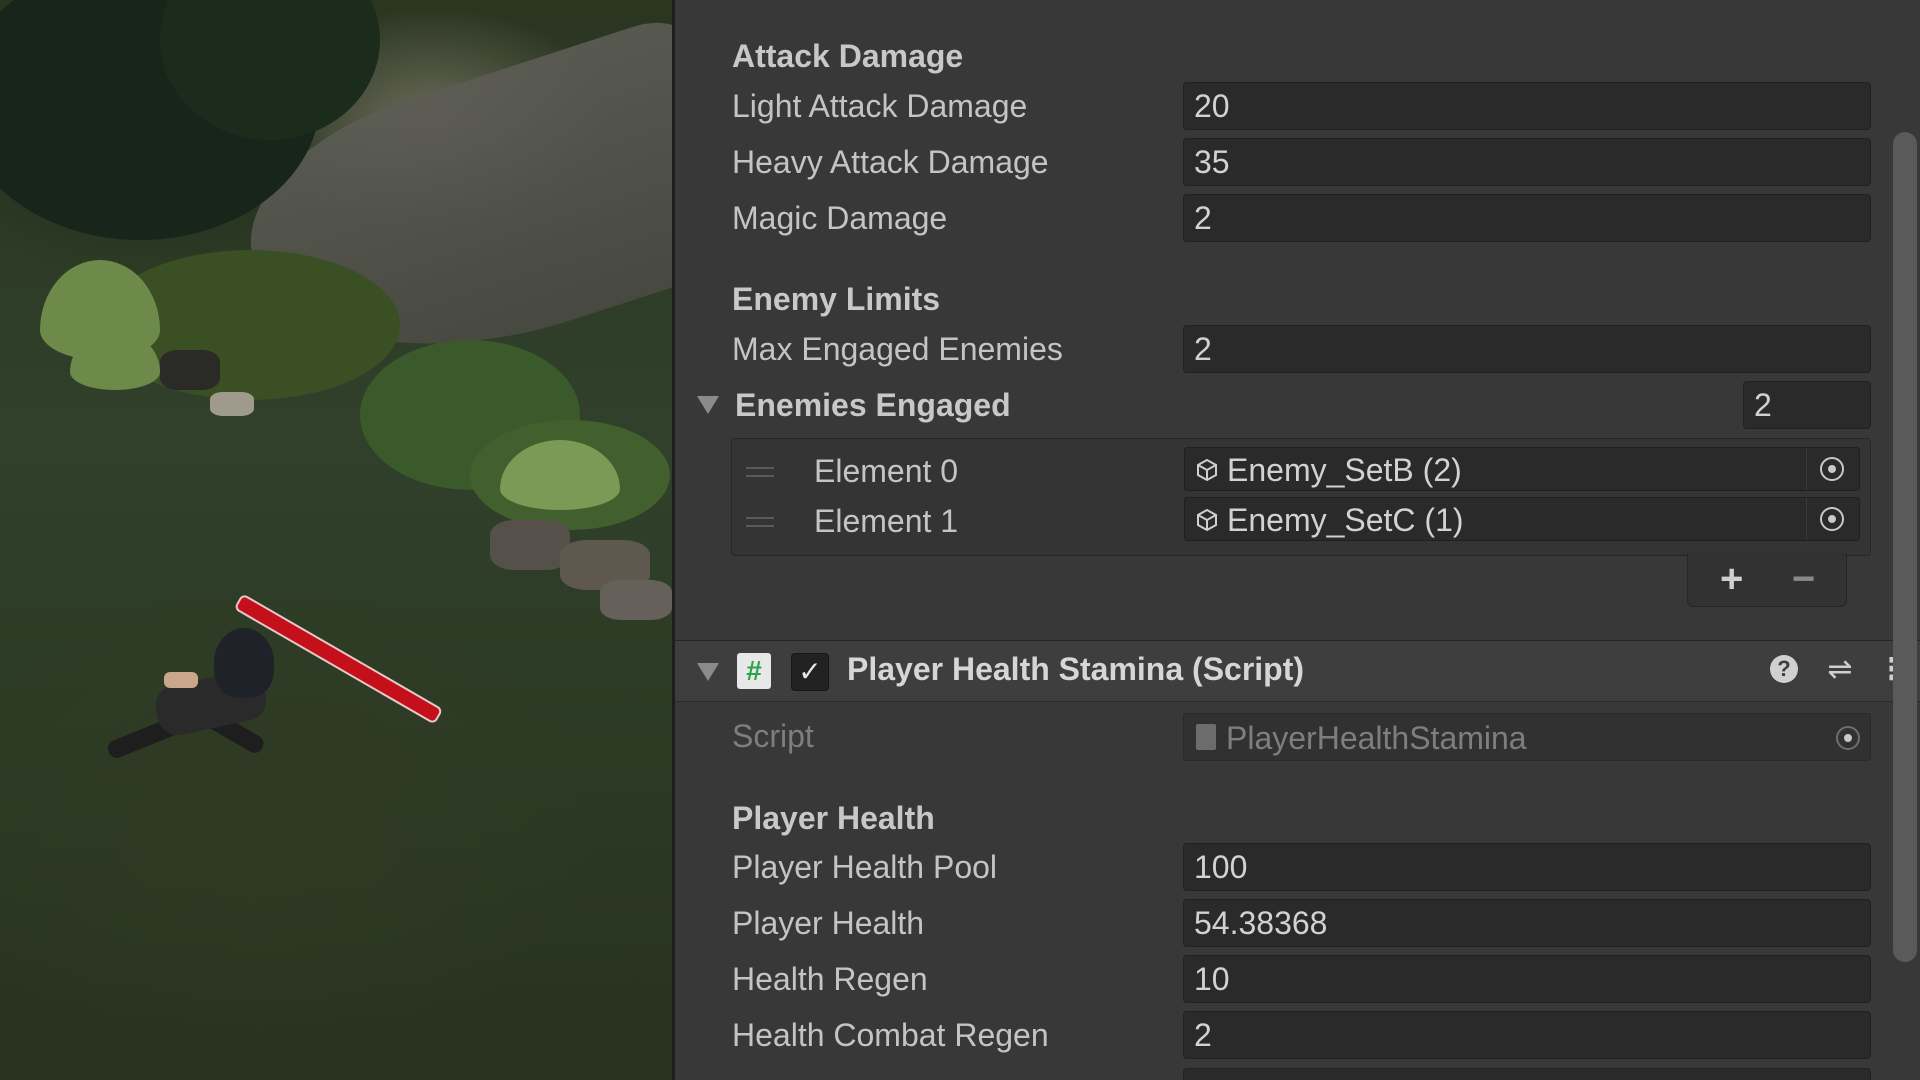  What do you see at coordinates (836, 299) in the screenshot?
I see `enemy-limits-header: Enemy Limits` at bounding box center [836, 299].